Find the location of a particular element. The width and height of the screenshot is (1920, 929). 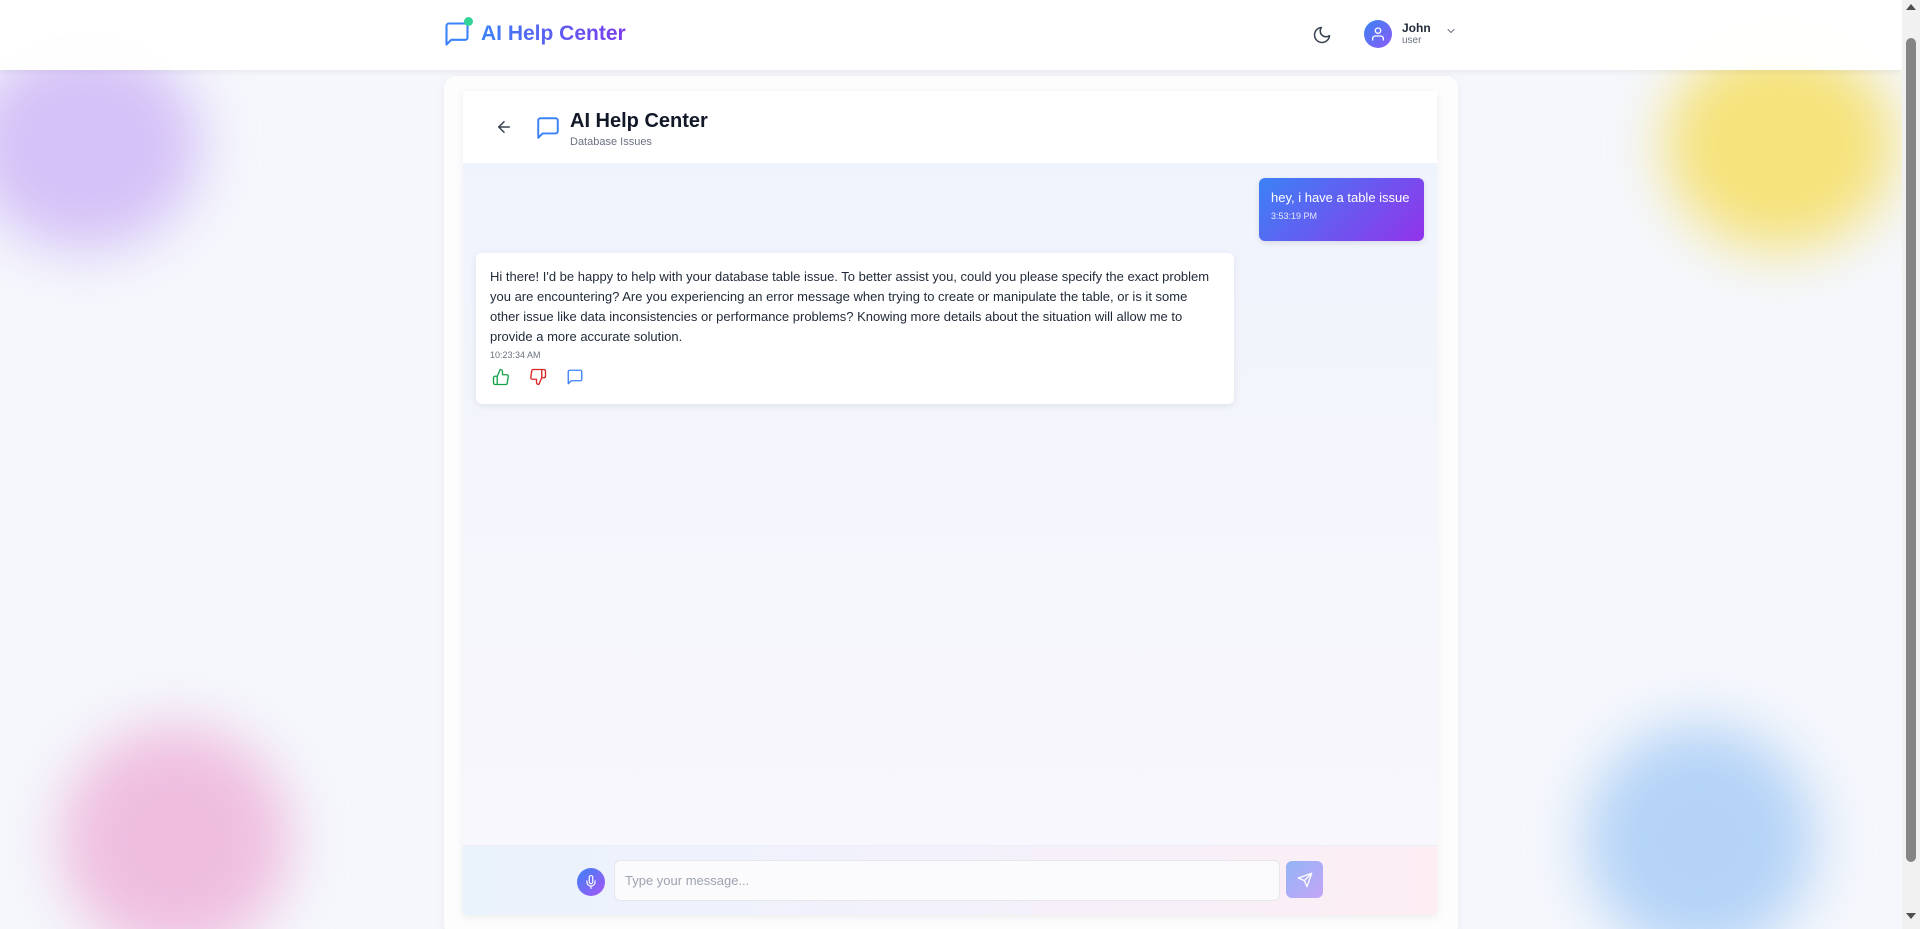

microphone-icon is located at coordinates (591, 882).